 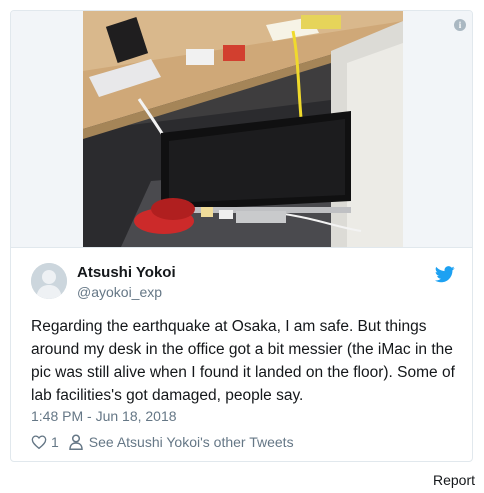 I want to click on display-name: Atsushi Yokoi, so click(x=126, y=272).